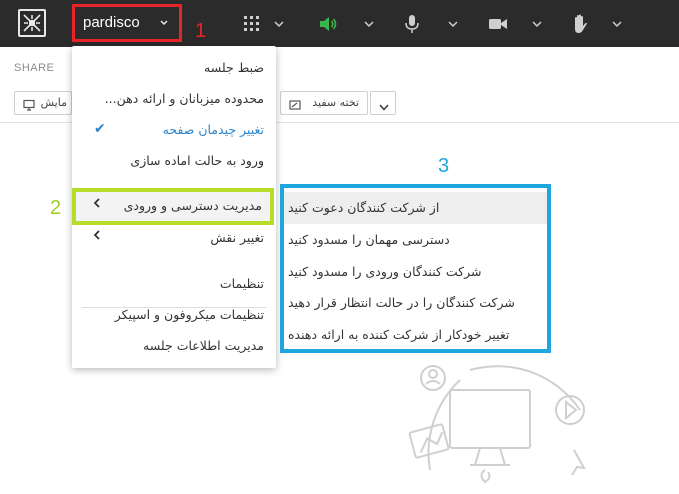  What do you see at coordinates (453, 23) in the screenshot?
I see `microphone-chevron-icon` at bounding box center [453, 23].